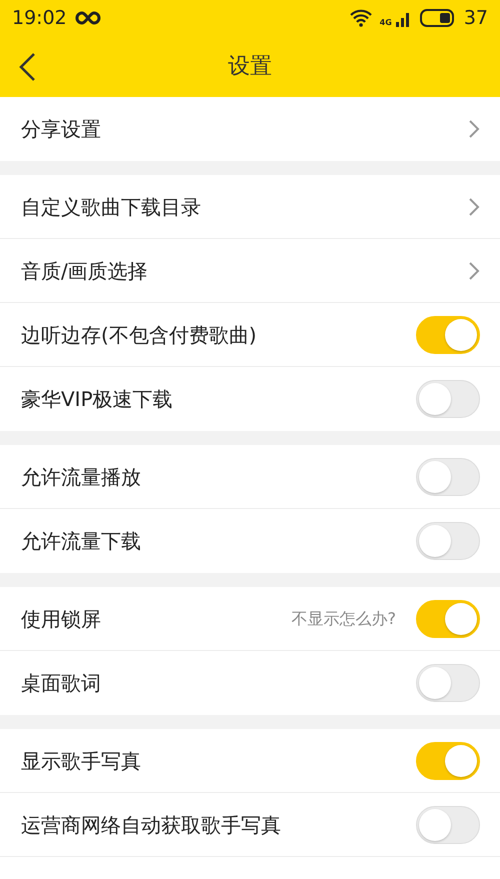 Image resolution: width=500 pixels, height=879 pixels. I want to click on page-title: 设置, so click(250, 67).